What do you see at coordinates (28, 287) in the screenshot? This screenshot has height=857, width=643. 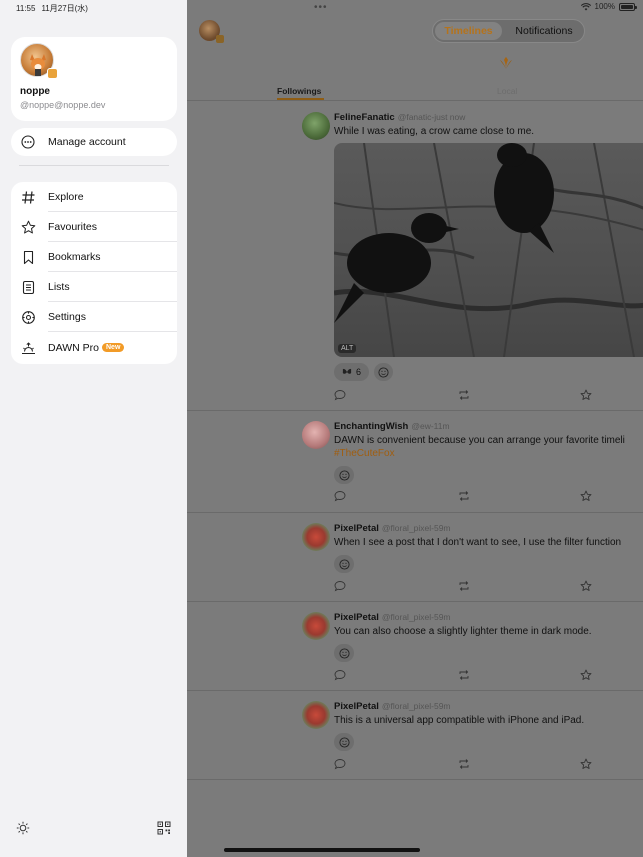 I see `list-icon` at bounding box center [28, 287].